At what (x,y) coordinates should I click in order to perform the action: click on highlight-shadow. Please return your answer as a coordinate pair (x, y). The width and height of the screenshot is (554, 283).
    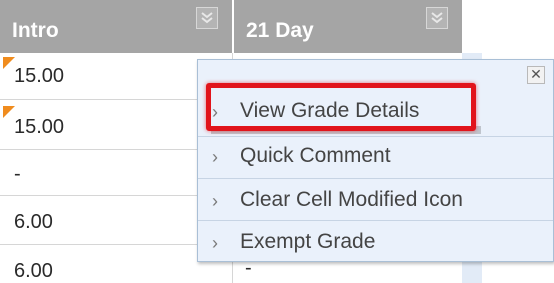
    Looking at the image, I should click on (346, 130).